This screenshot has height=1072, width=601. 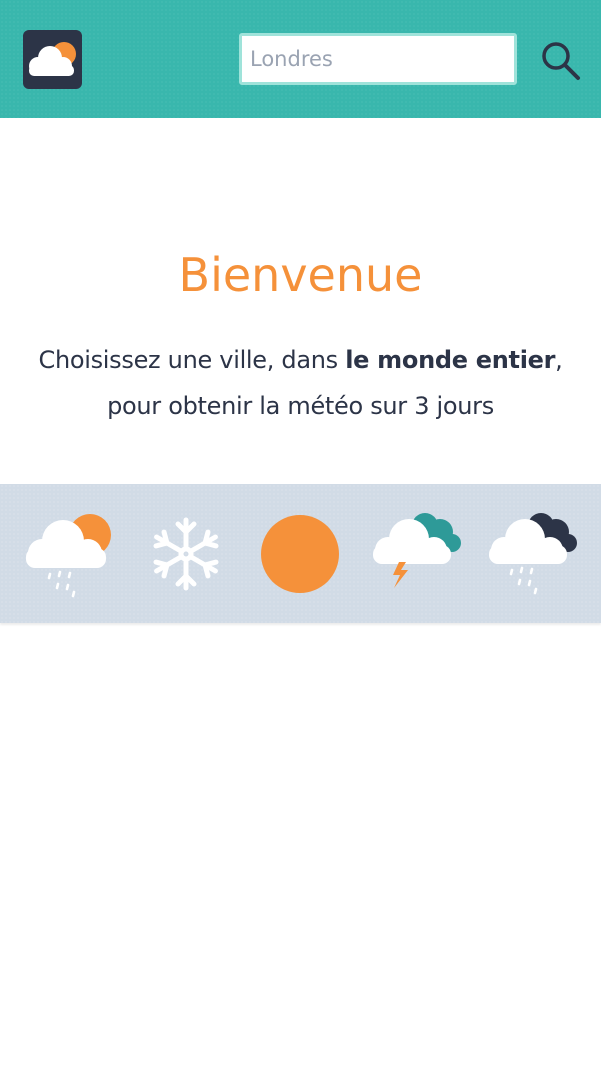 I want to click on subtitle-text: Choisissez une ville, dans, so click(x=192, y=360).